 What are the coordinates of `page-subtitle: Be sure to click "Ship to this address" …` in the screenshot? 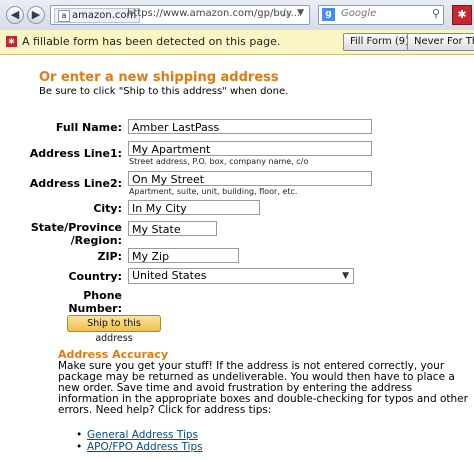 It's located at (164, 91).